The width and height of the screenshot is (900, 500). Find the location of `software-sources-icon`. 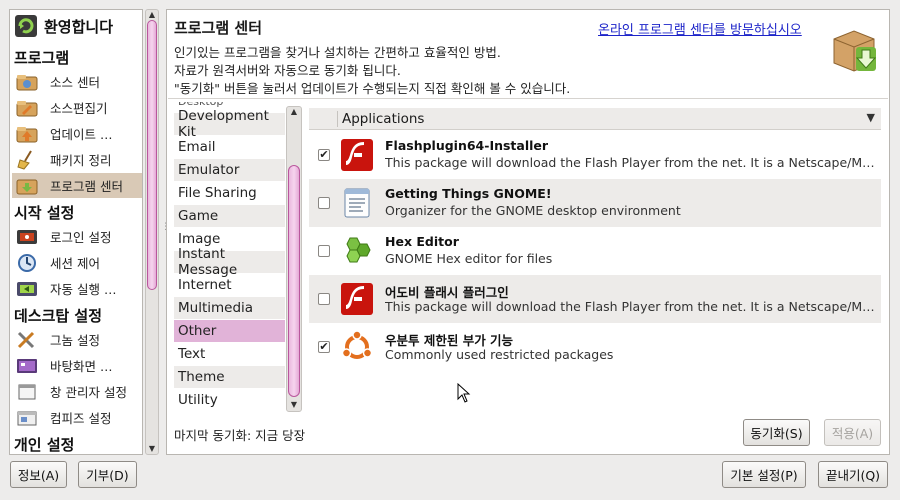

software-sources-icon is located at coordinates (27, 82).